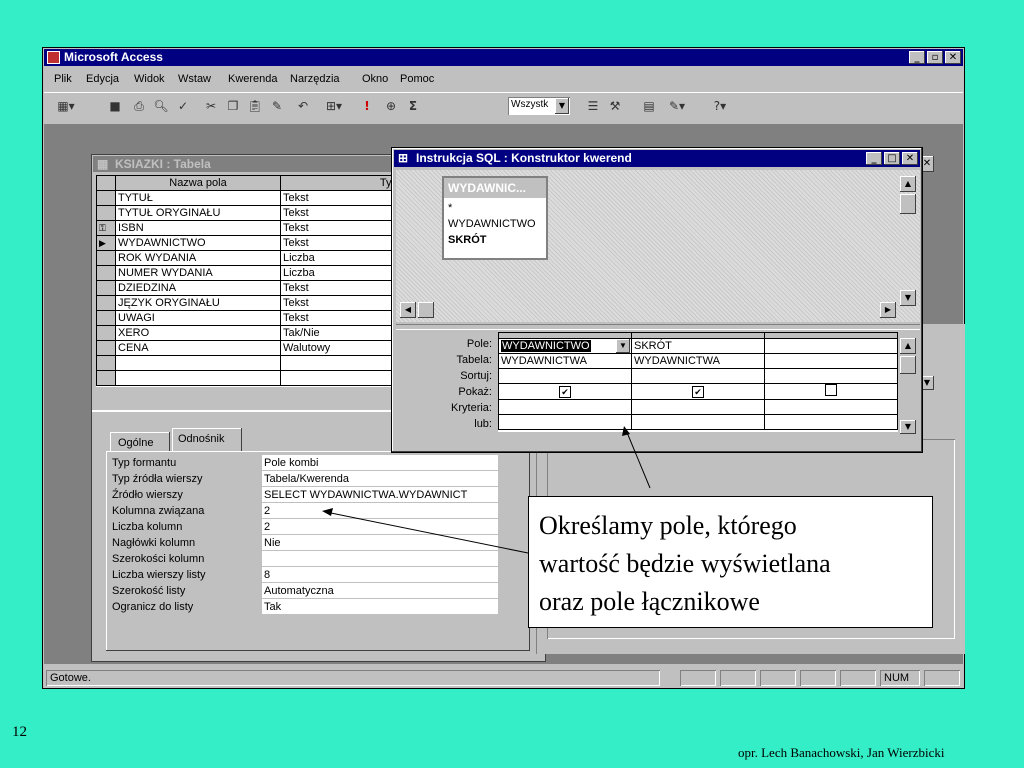 The height and width of the screenshot is (768, 1024). Describe the element at coordinates (486, 490) in the screenshot. I see `arrows-overlay` at that location.